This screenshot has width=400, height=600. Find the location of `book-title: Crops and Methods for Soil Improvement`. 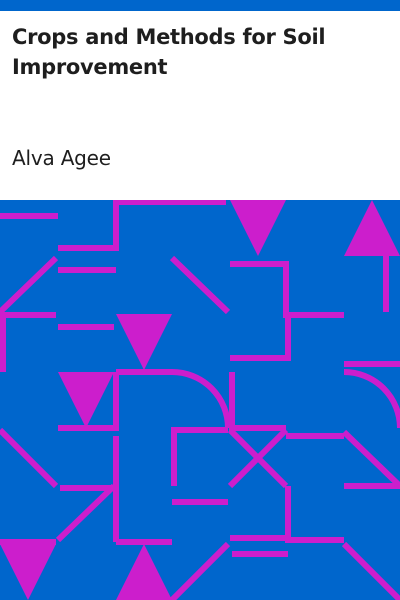

book-title: Crops and Methods for Soil Improvement is located at coordinates (169, 52).